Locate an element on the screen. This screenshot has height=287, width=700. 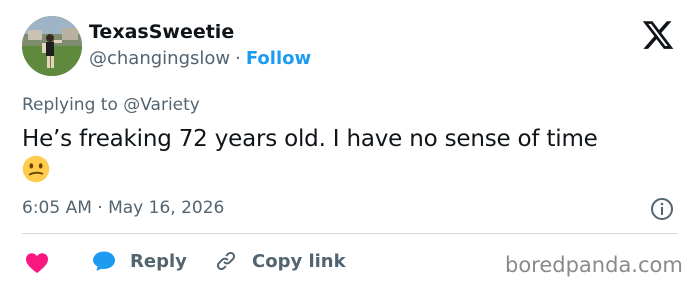
reply-button: Reply is located at coordinates (139, 261).